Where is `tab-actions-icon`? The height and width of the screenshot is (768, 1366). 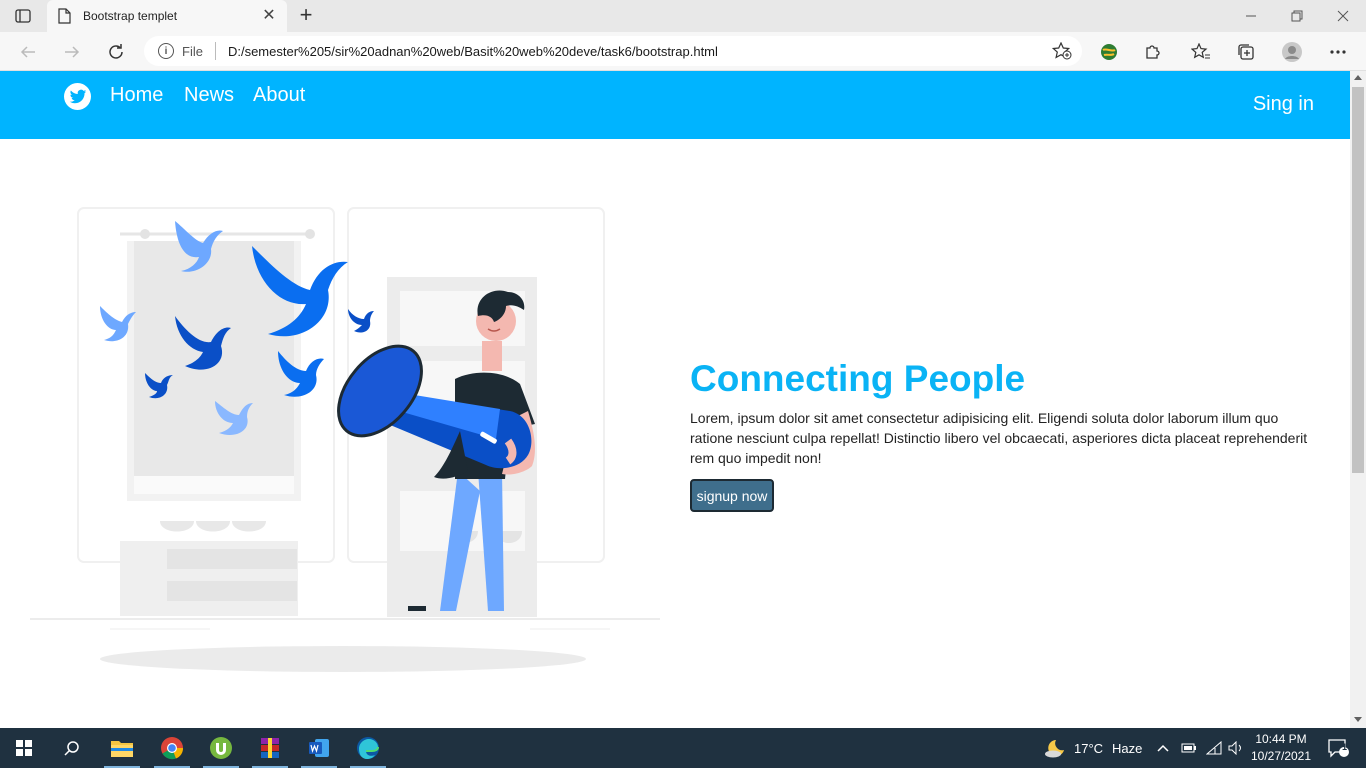
tab-actions-icon is located at coordinates (23, 16).